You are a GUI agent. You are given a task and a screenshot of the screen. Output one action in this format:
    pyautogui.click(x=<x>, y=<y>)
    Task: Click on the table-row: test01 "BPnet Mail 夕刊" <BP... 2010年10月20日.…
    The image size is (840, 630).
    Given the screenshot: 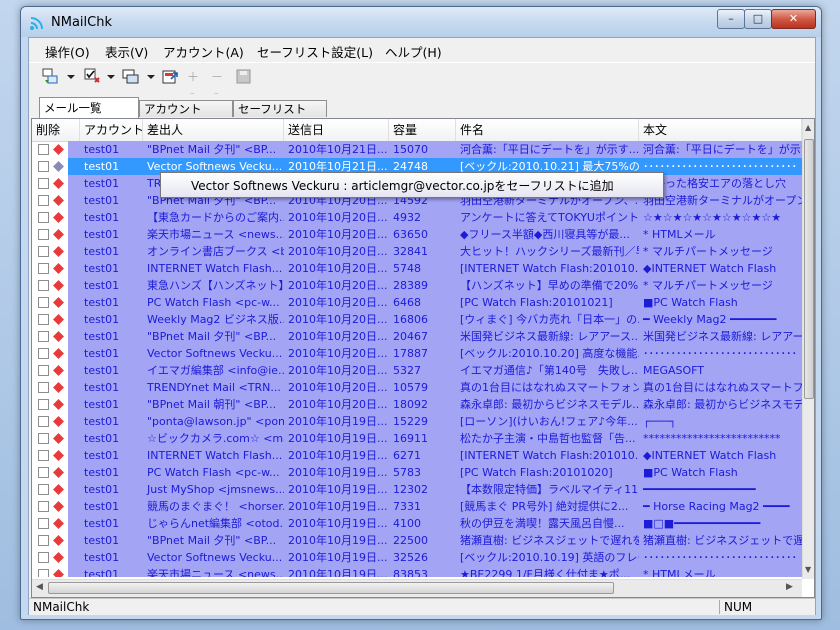 What is the action you would take?
    pyautogui.click(x=417, y=336)
    